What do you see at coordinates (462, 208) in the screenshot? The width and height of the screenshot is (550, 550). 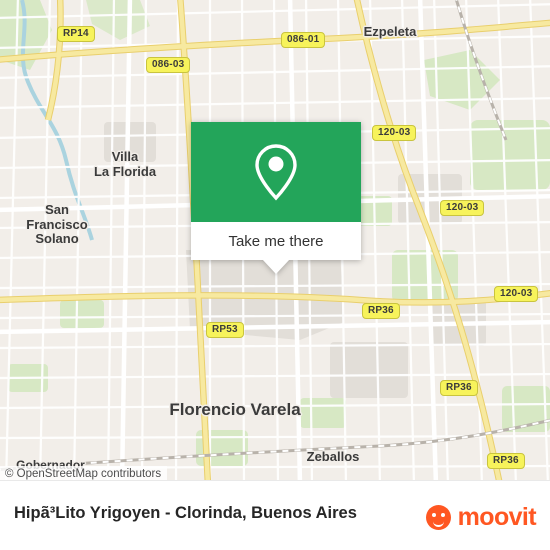 I see `road-shield-120-03-b: 120-03` at bounding box center [462, 208].